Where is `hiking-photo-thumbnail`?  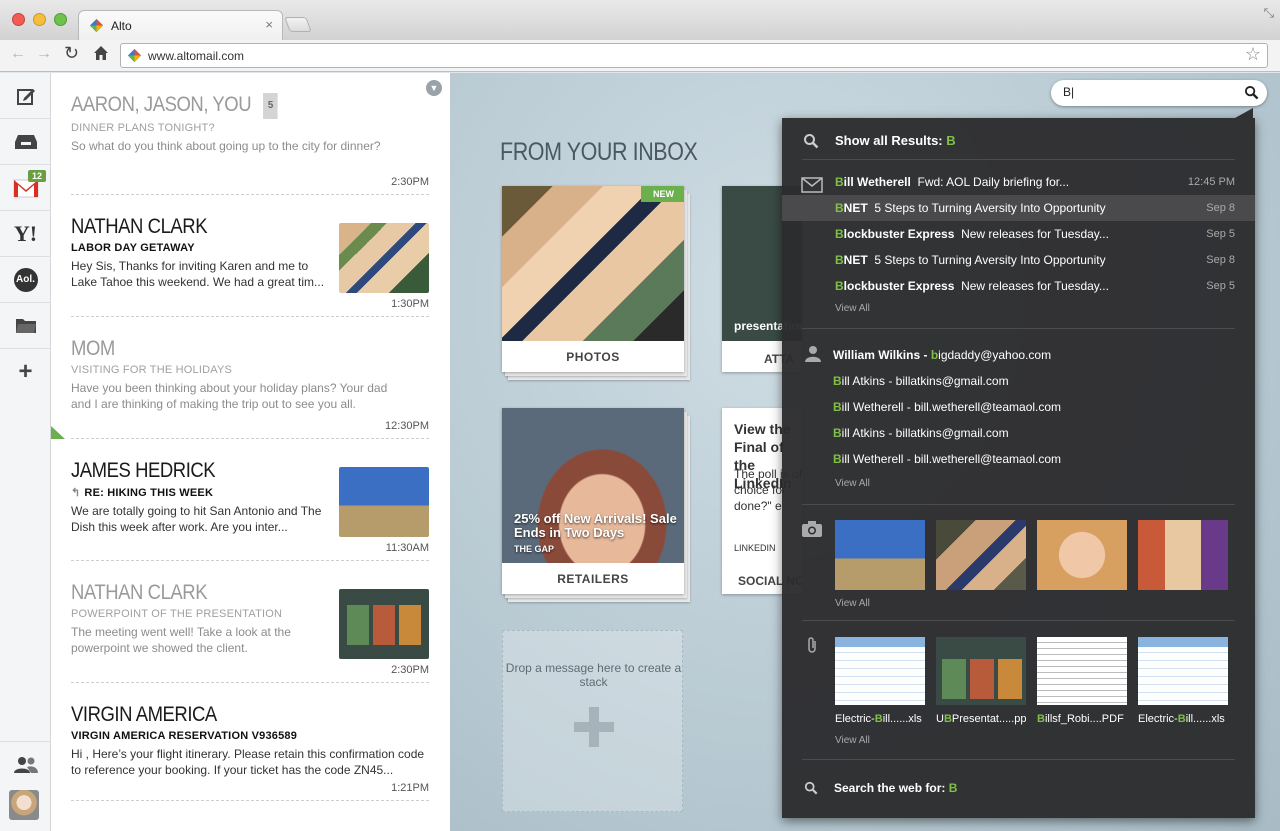
hiking-photo-thumbnail is located at coordinates (384, 502).